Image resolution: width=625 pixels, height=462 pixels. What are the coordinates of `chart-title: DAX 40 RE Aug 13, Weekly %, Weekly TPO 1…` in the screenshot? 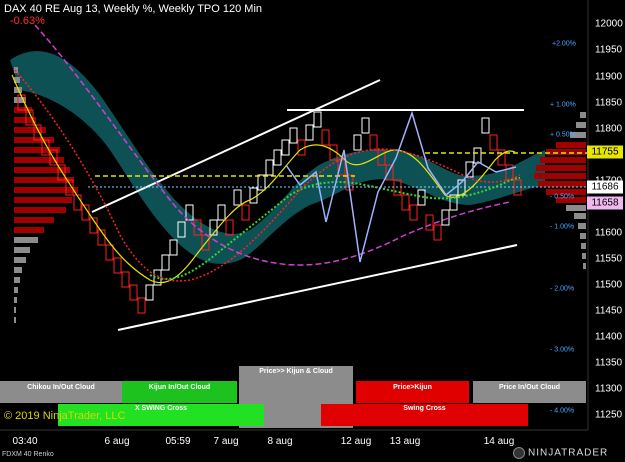 It's located at (133, 9).